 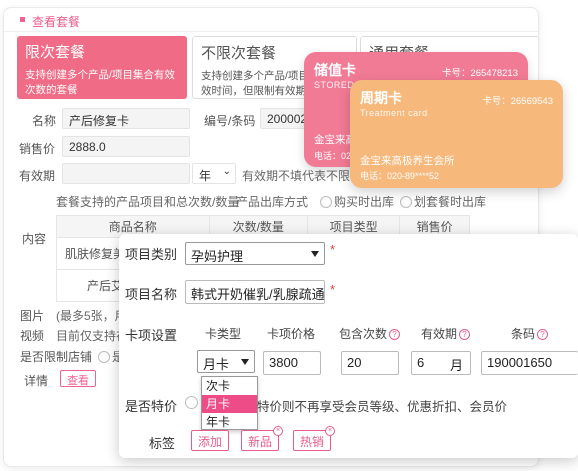 I want to click on outbound-option-label: 购买时出库, so click(x=364, y=202).